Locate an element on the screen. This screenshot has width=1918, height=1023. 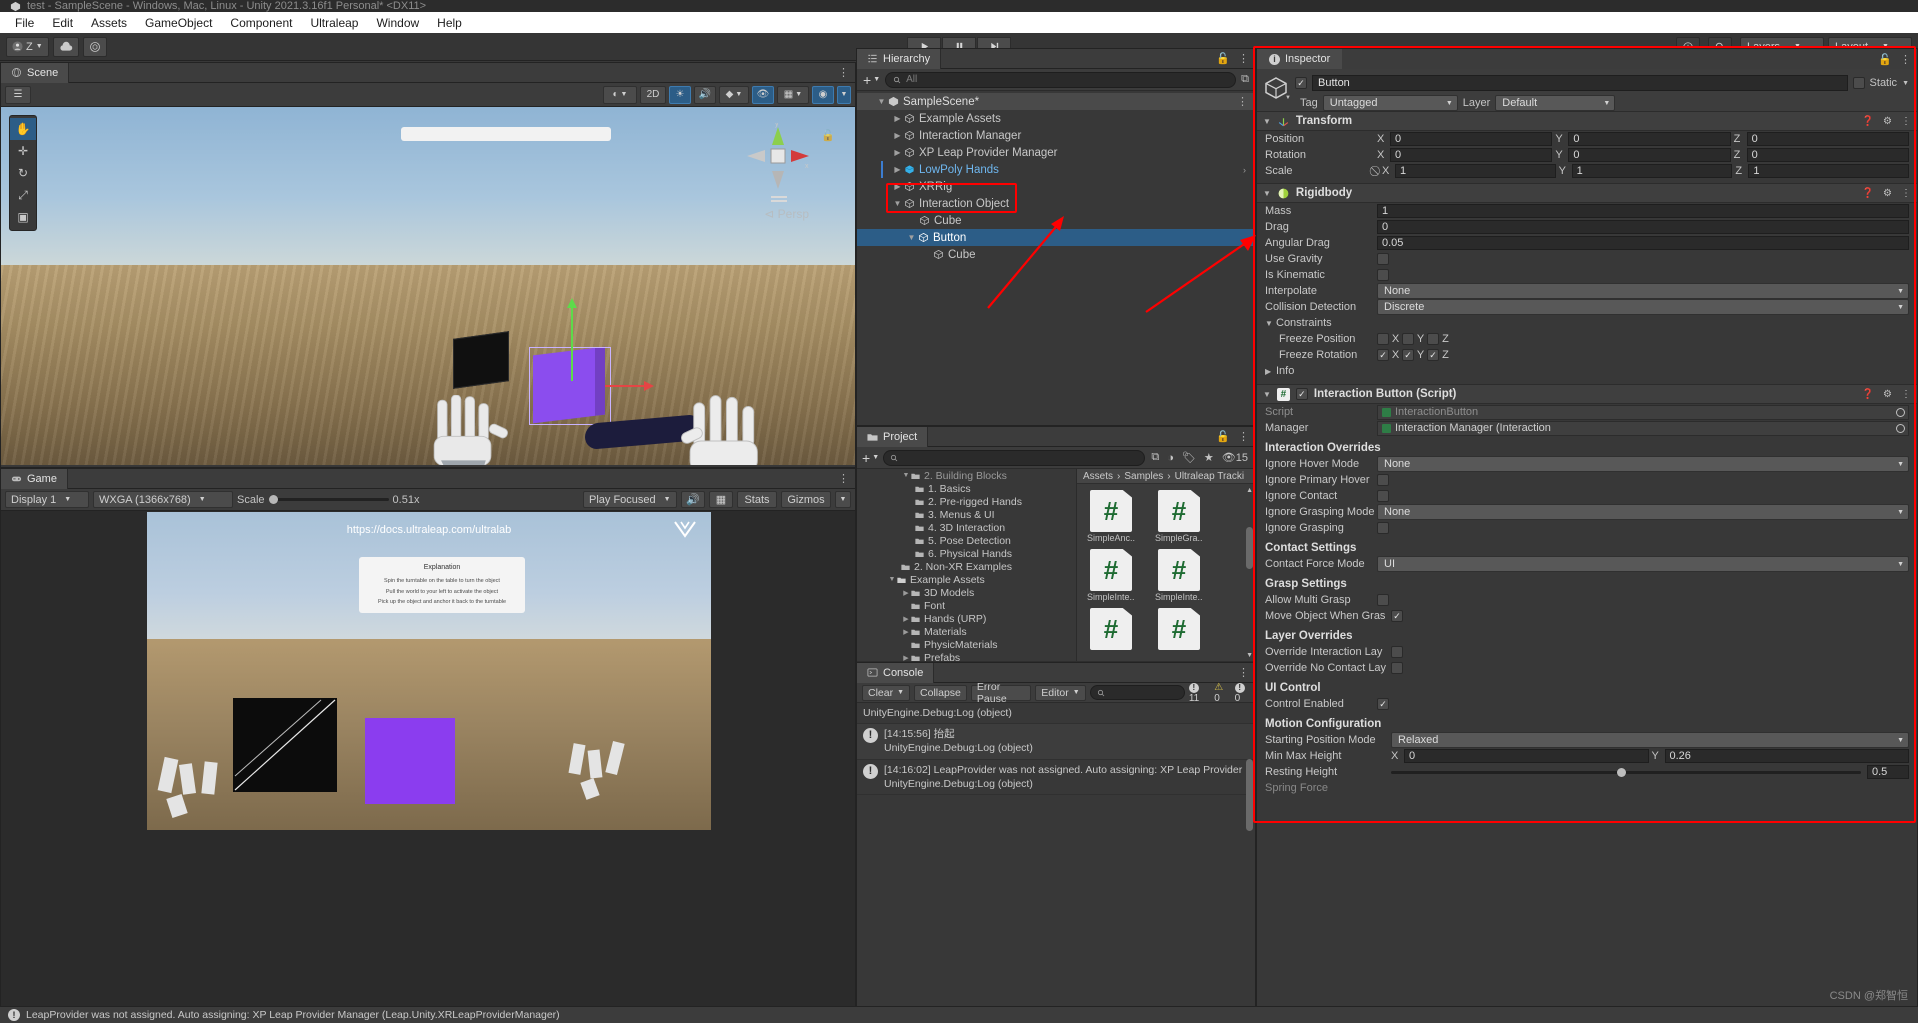
hierarchy-row-menu-icon: ⋮ is located at coordinates (1242, 101).